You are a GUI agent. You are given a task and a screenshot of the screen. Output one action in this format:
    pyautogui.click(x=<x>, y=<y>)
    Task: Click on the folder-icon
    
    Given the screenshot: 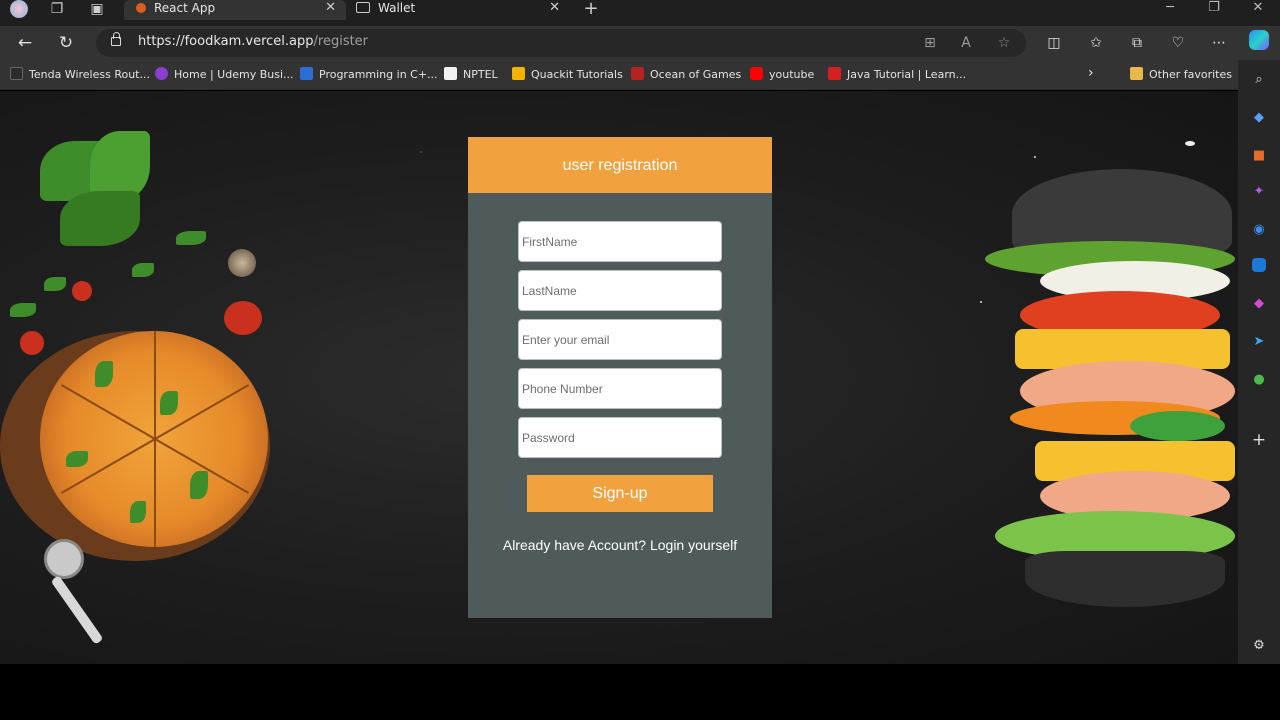 What is the action you would take?
    pyautogui.click(x=1136, y=73)
    